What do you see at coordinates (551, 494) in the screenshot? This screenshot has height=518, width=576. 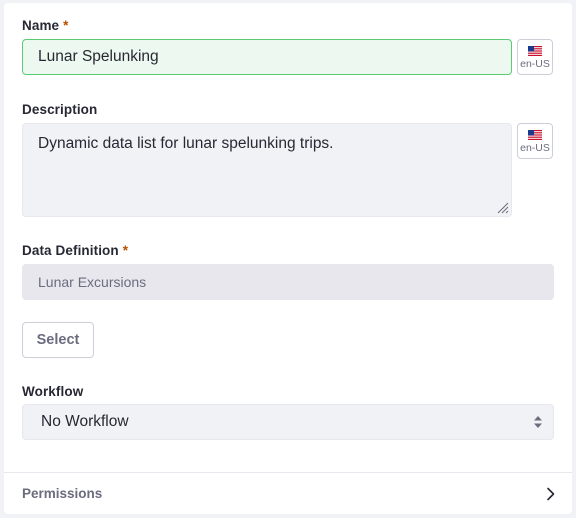 I see `chevron-right-icon` at bounding box center [551, 494].